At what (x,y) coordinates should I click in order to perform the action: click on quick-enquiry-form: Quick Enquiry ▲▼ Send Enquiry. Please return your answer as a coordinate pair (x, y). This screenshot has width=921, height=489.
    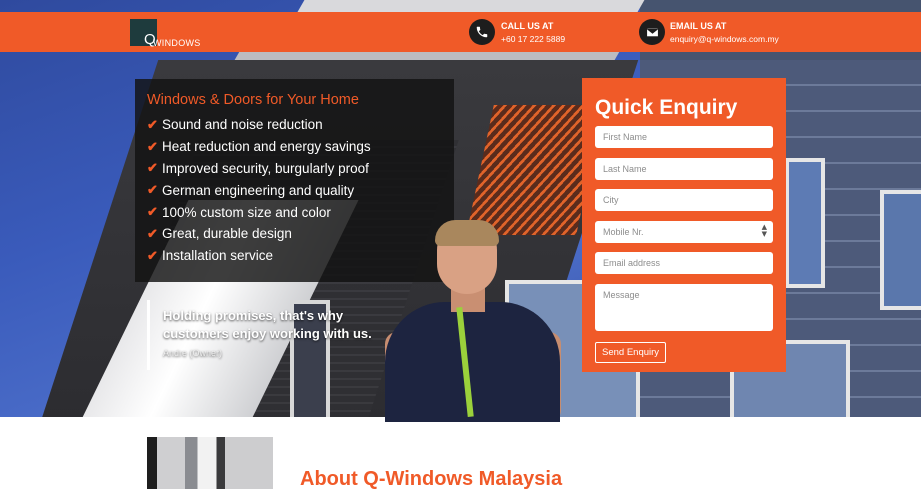
    Looking at the image, I should click on (684, 225).